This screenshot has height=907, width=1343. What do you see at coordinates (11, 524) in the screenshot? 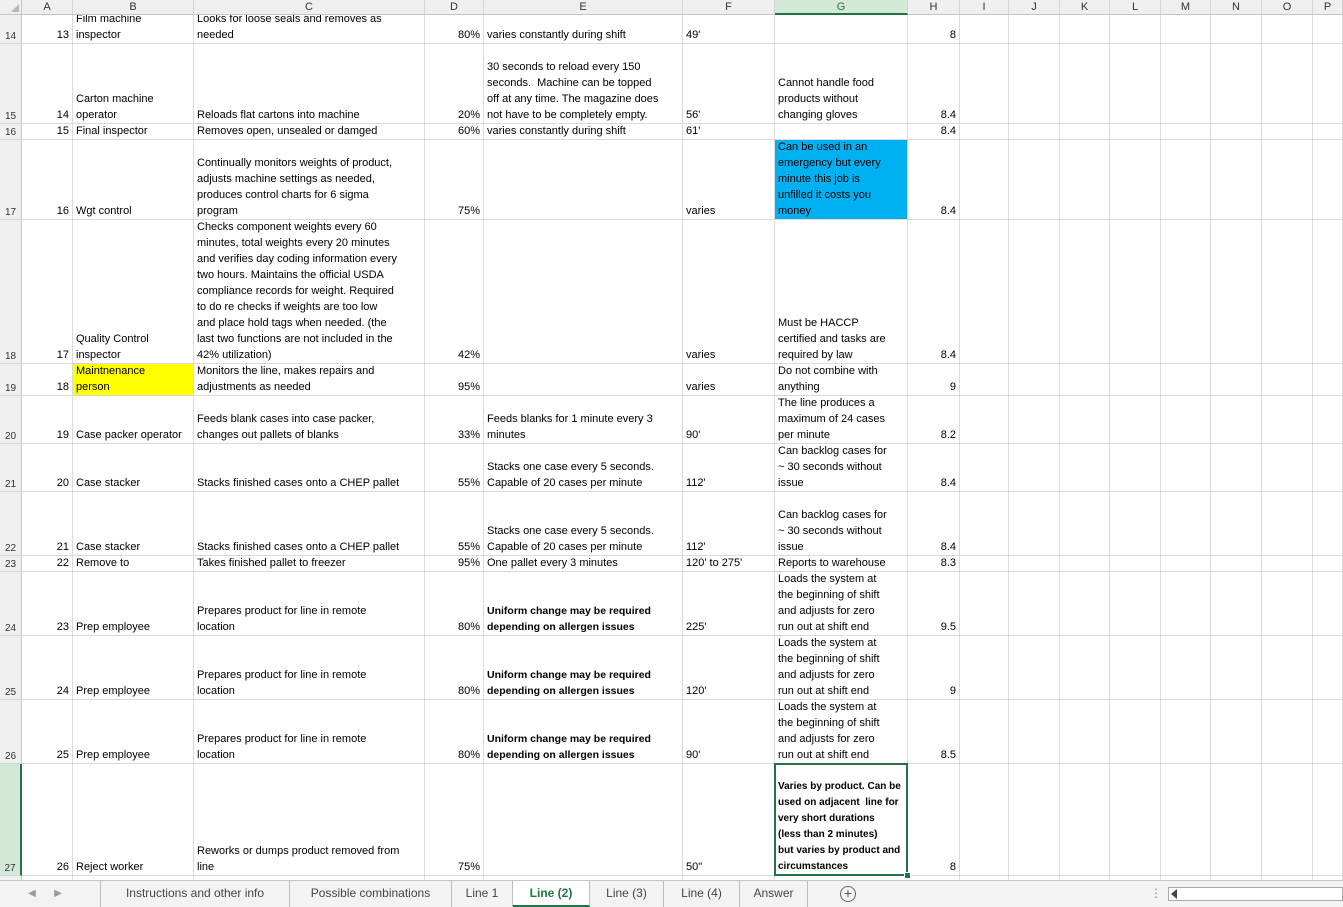
I see `row-header-22: 22` at bounding box center [11, 524].